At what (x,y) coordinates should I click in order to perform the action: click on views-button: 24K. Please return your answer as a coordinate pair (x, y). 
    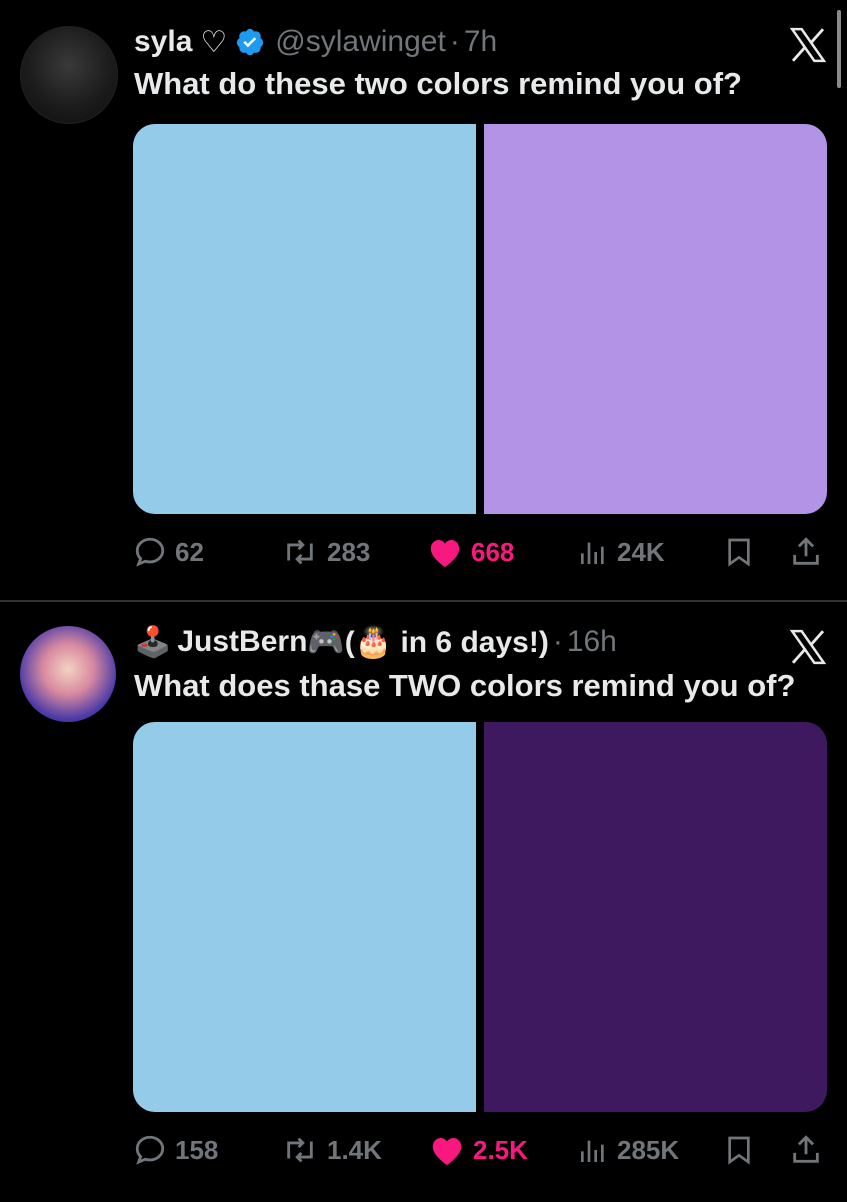
    Looking at the image, I should click on (621, 552).